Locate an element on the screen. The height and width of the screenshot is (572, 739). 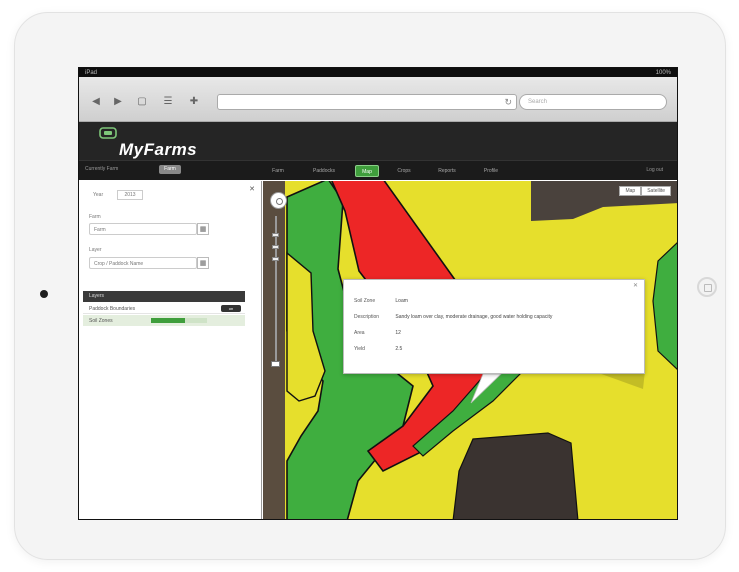
popup-key: Soil Zone is located at coordinates (365, 301).